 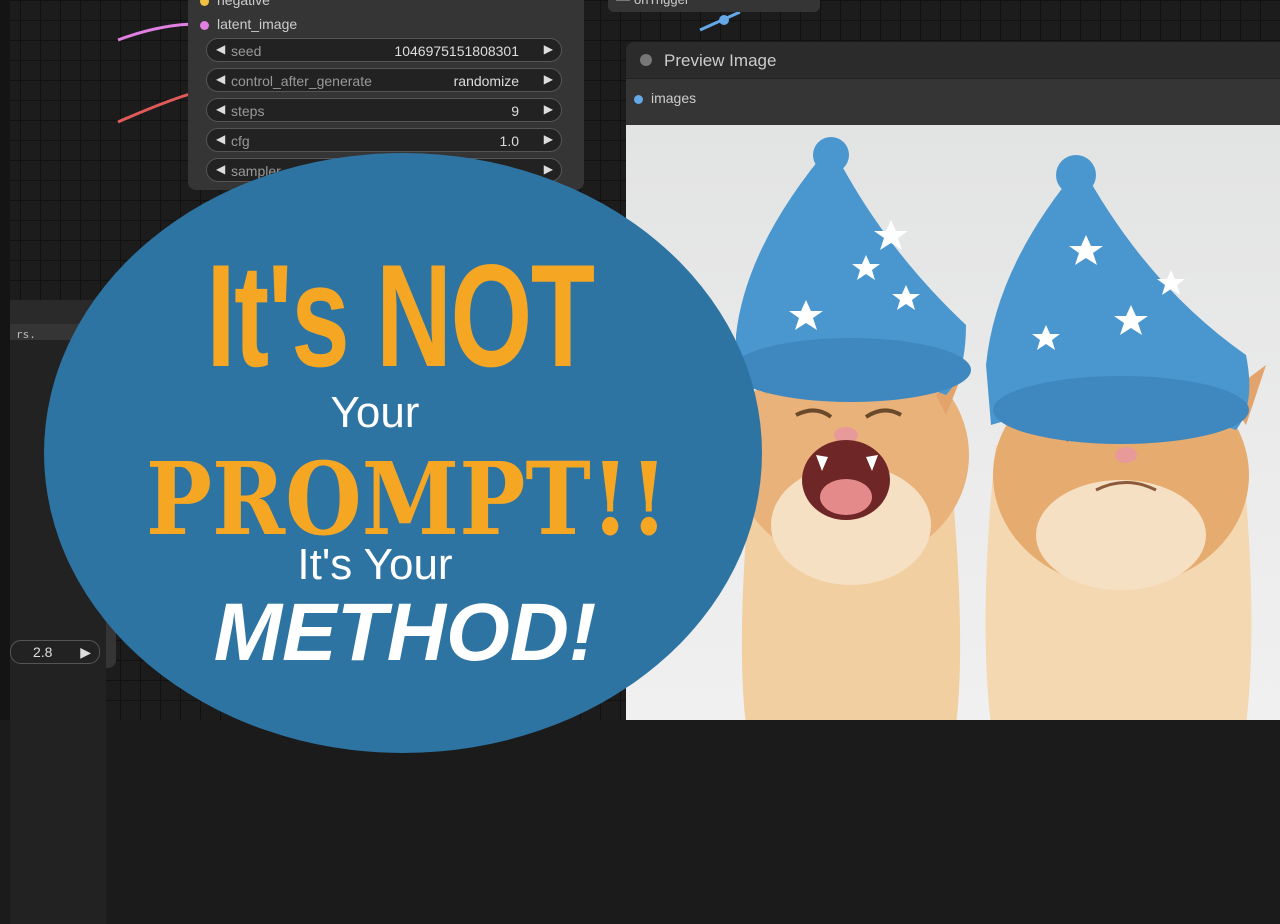 I want to click on input-images: images, so click(x=665, y=98).